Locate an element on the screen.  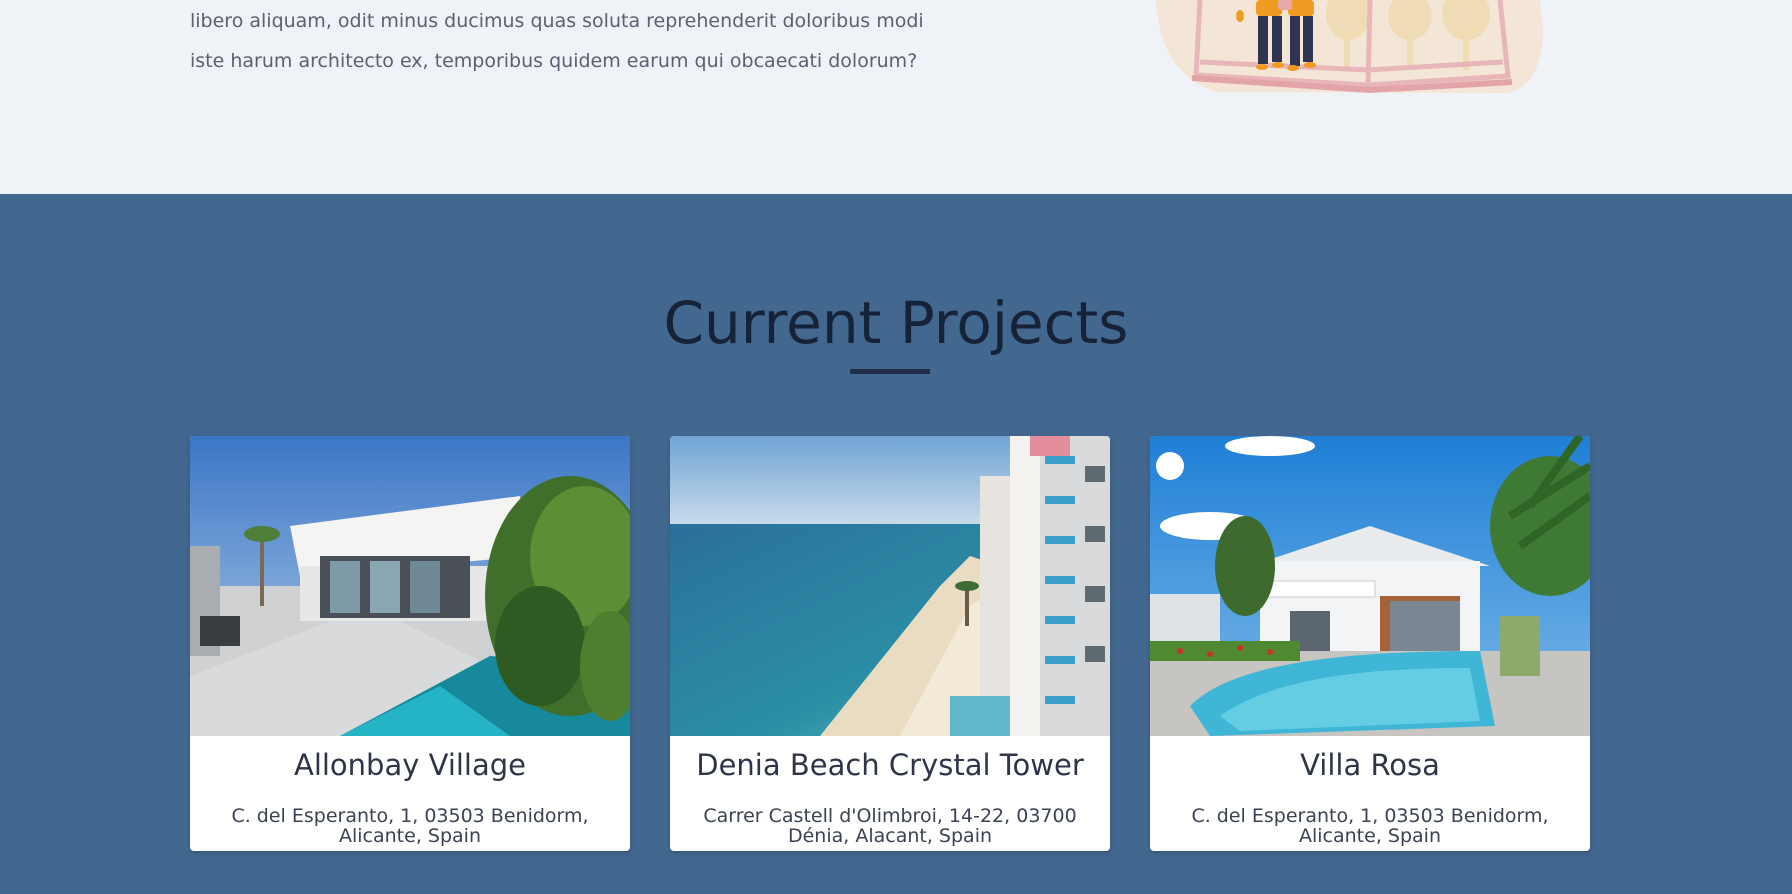
project-name: Allonbay Village is located at coordinates (410, 765).